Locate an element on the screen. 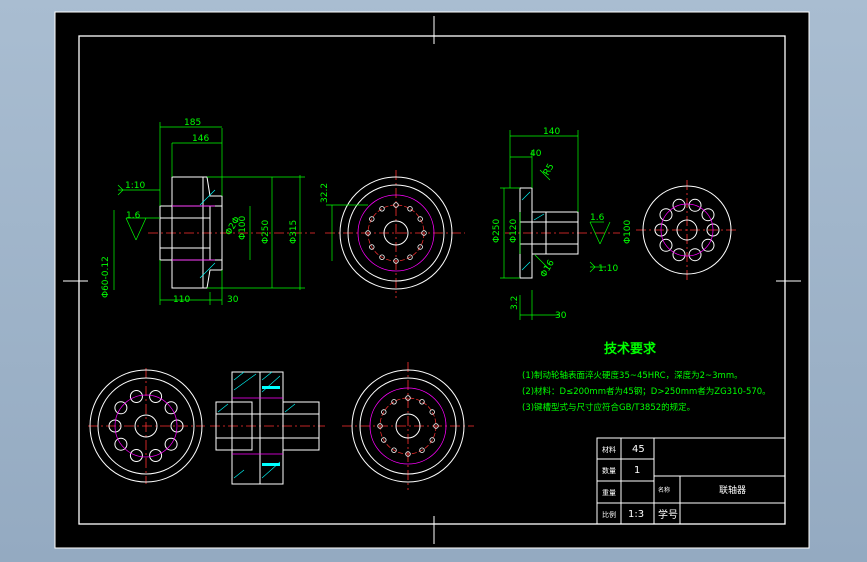  note-line-2: (2)材料：D≤200mm者为45钢；D>250mm者为ZG310-570。 is located at coordinates (646, 391).